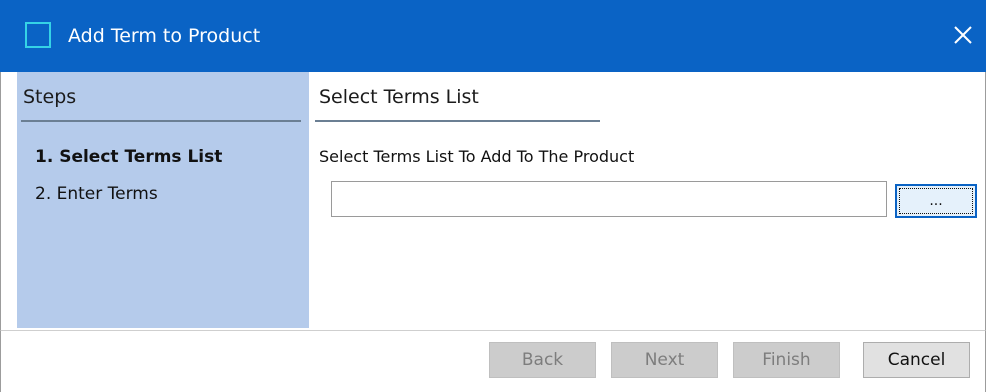  What do you see at coordinates (786, 360) in the screenshot?
I see `finish-button: Finish` at bounding box center [786, 360].